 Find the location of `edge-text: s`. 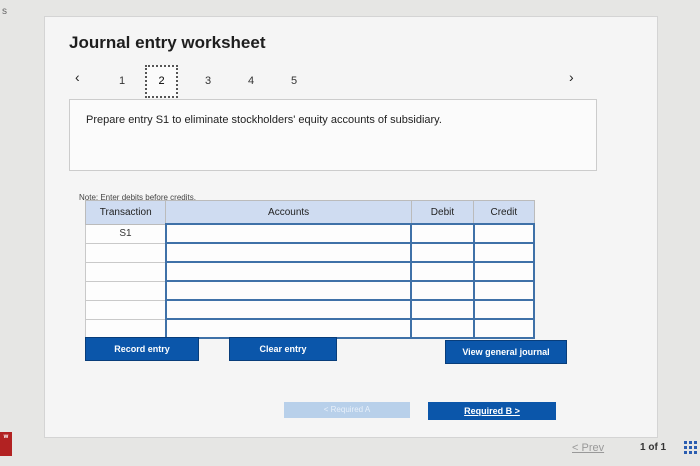

edge-text: s is located at coordinates (4, 11).